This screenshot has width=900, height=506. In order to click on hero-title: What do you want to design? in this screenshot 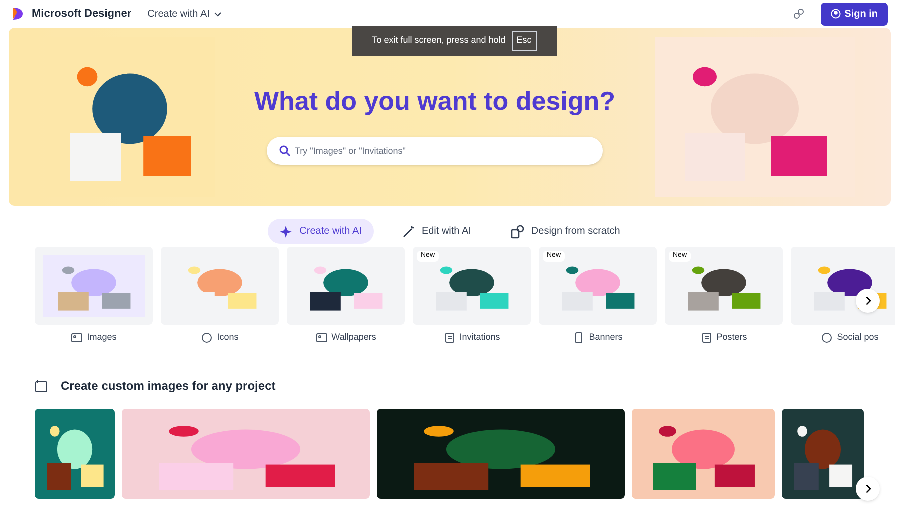, I will do `click(435, 101)`.